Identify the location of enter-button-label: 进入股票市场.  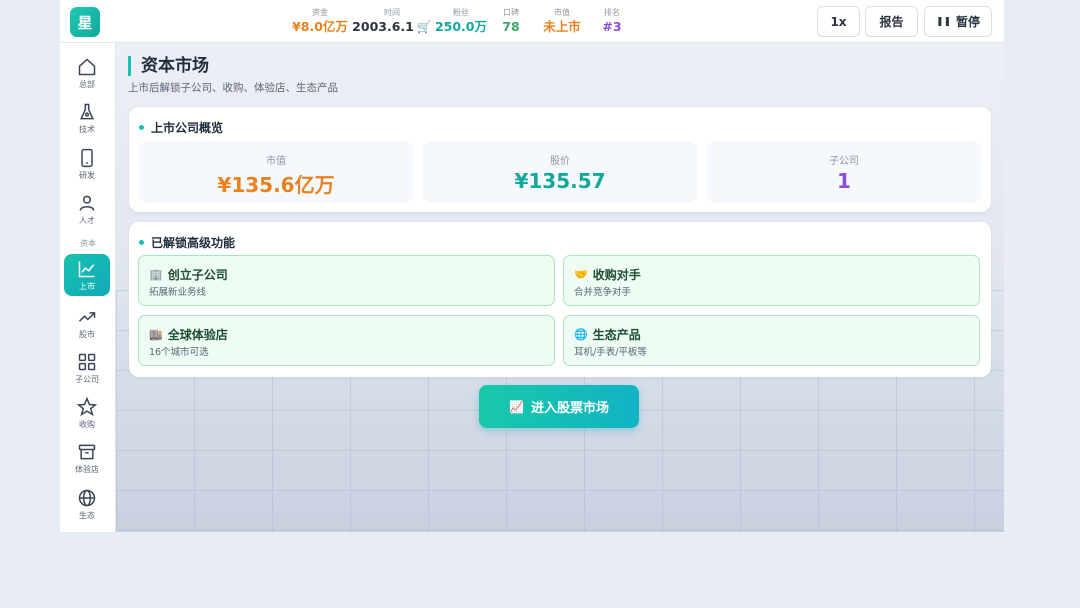
(569, 408).